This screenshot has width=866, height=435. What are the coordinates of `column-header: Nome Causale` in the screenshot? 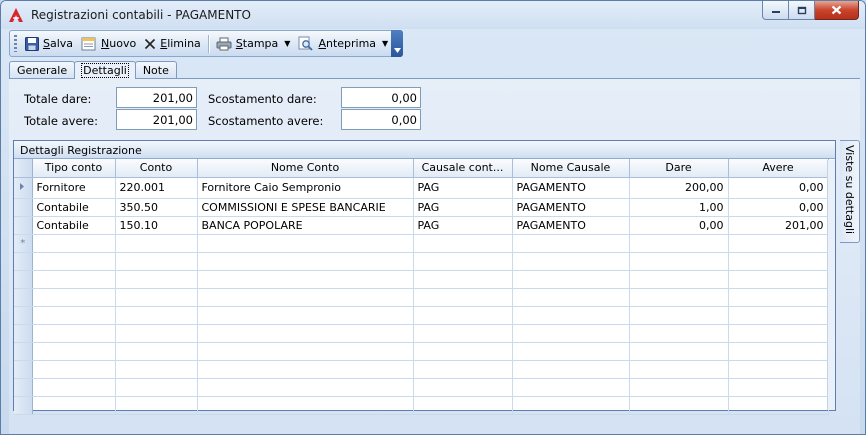 It's located at (571, 168).